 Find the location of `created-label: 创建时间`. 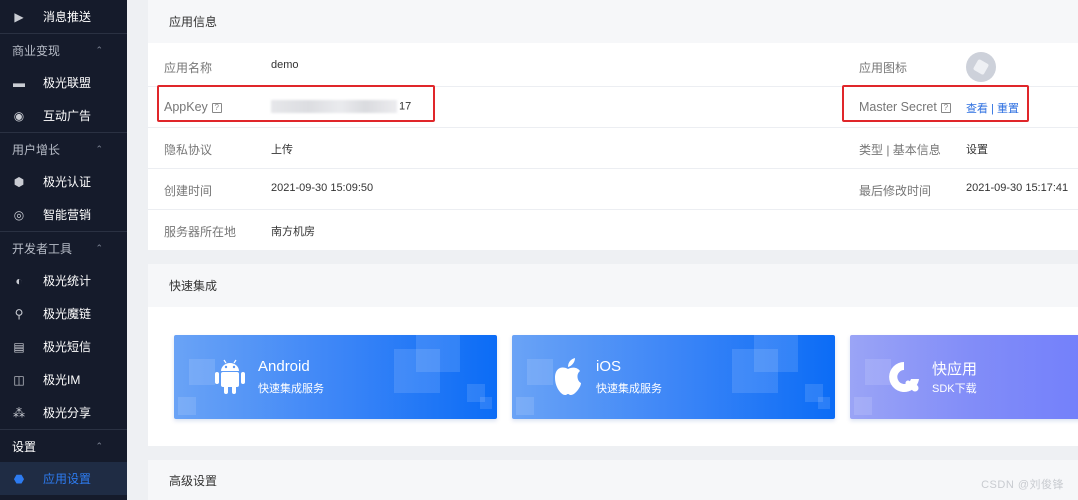

created-label: 创建时间 is located at coordinates (188, 191).